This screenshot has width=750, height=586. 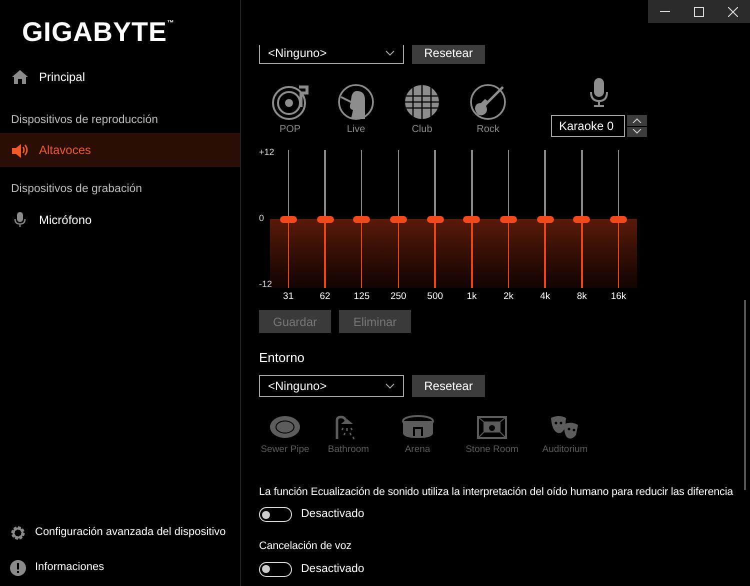 I want to click on frequency-label: 250, so click(x=398, y=297).